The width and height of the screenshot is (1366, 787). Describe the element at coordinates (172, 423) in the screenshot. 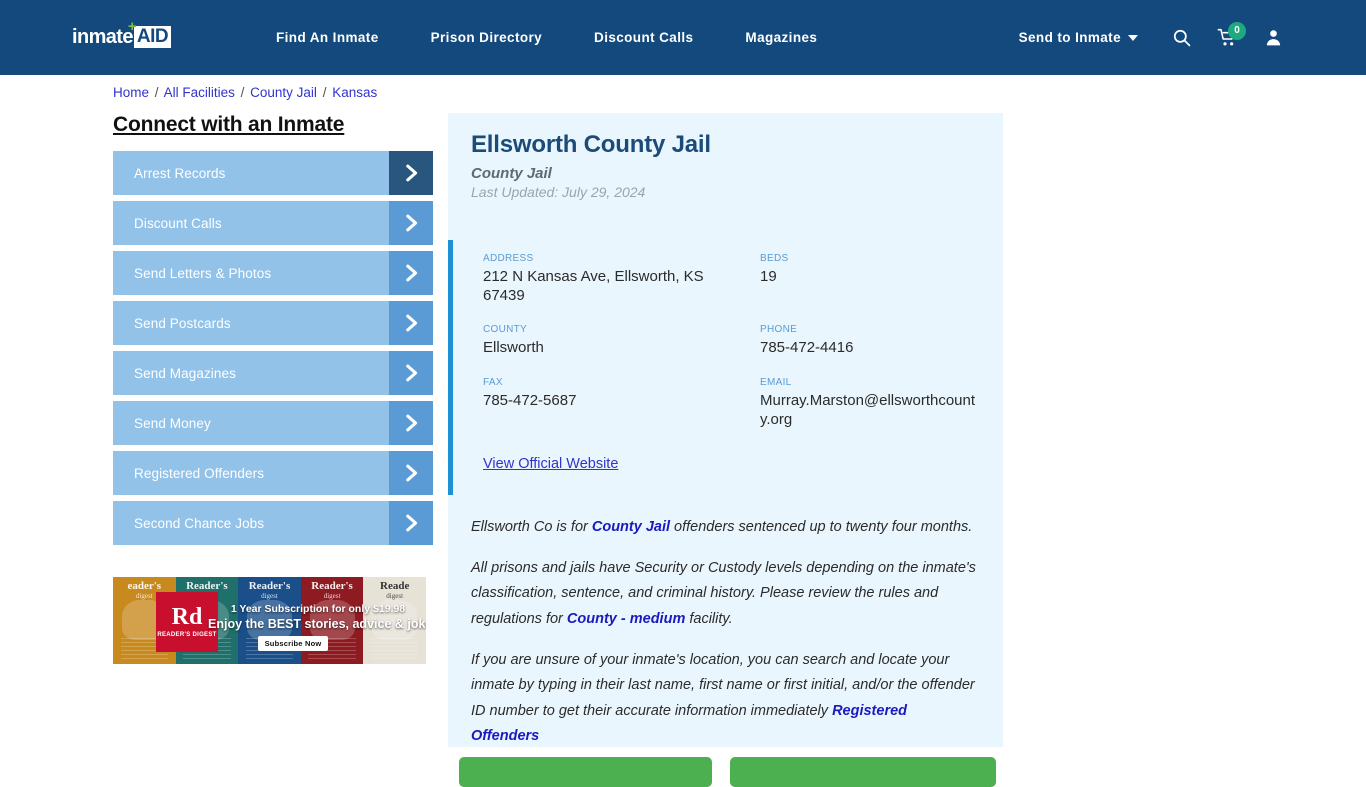

I see `sidebar-item-label: Send Money` at that location.